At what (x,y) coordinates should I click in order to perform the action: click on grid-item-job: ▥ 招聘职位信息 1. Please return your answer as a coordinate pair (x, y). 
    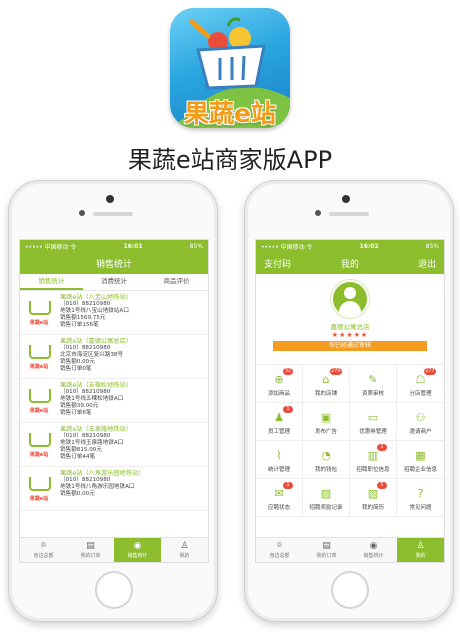
    Looking at the image, I should click on (373, 460).